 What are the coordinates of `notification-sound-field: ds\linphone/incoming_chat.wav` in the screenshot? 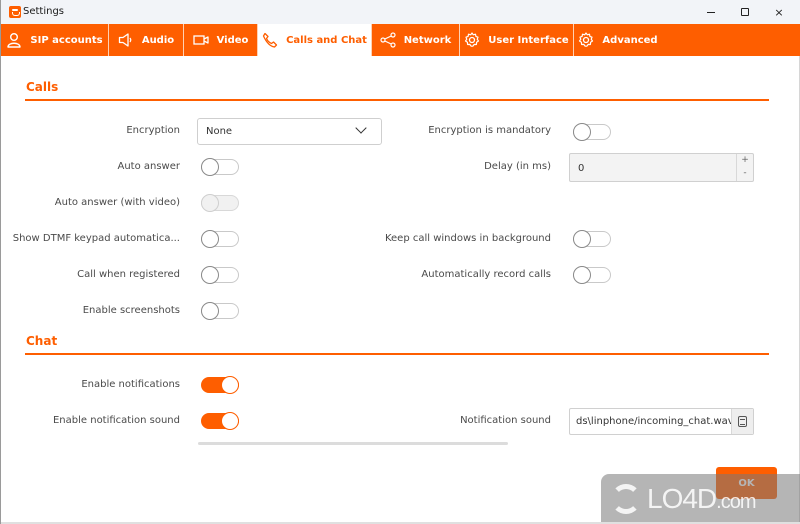 It's located at (661, 421).